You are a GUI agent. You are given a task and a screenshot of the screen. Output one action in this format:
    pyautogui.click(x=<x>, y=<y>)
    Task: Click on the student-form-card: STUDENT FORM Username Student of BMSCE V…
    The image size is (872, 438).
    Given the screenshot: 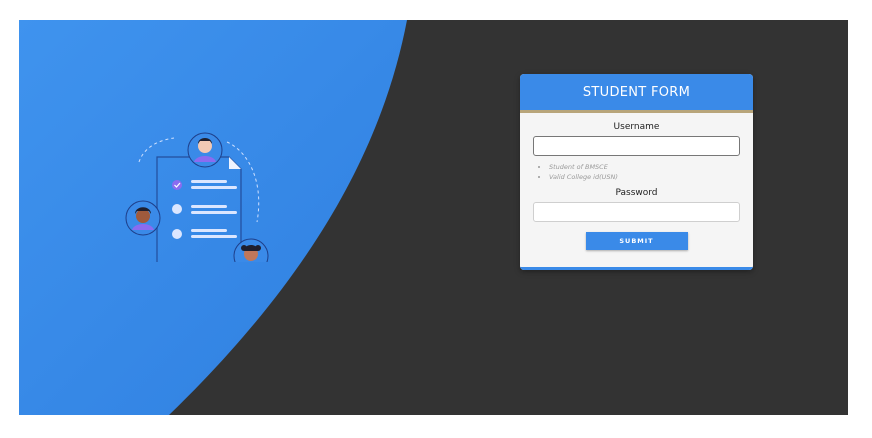 What is the action you would take?
    pyautogui.click(x=636, y=172)
    